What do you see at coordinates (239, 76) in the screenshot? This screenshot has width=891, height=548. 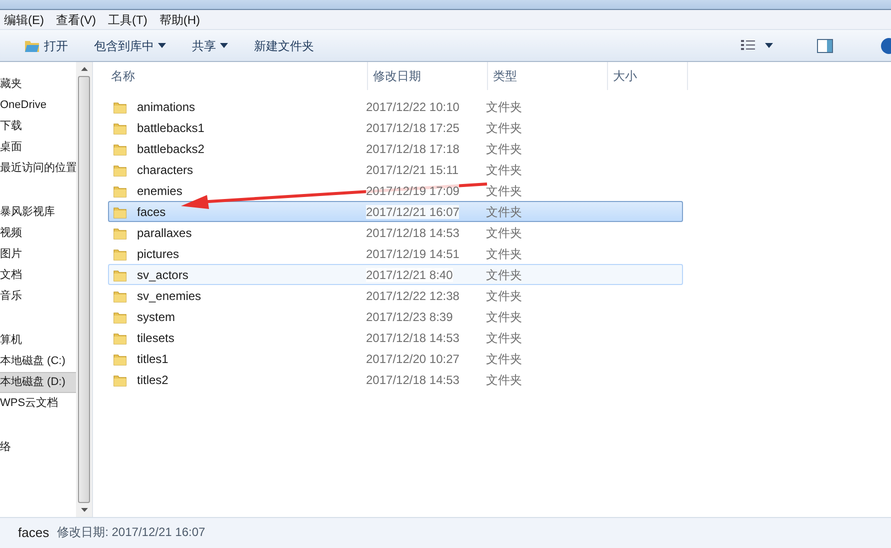 I see `column-header: 名称` at bounding box center [239, 76].